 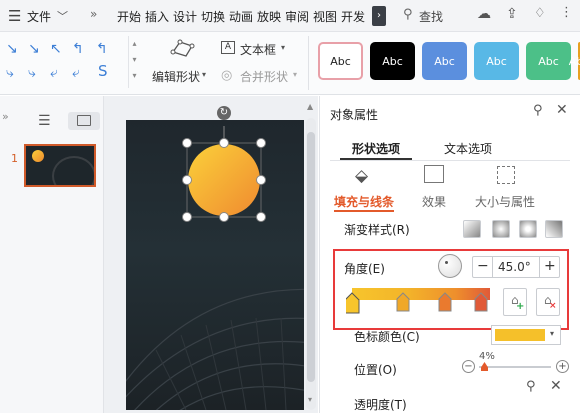 What do you see at coordinates (387, 337) in the screenshot?
I see `stop-color-label: 色标颜色(C)` at bounding box center [387, 337].